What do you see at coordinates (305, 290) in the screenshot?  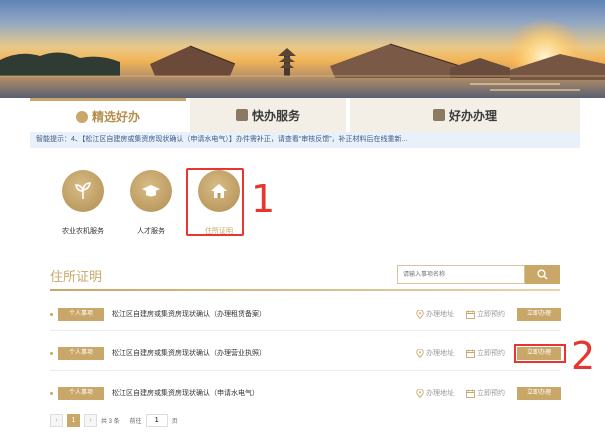 I see `section-divider` at bounding box center [305, 290].